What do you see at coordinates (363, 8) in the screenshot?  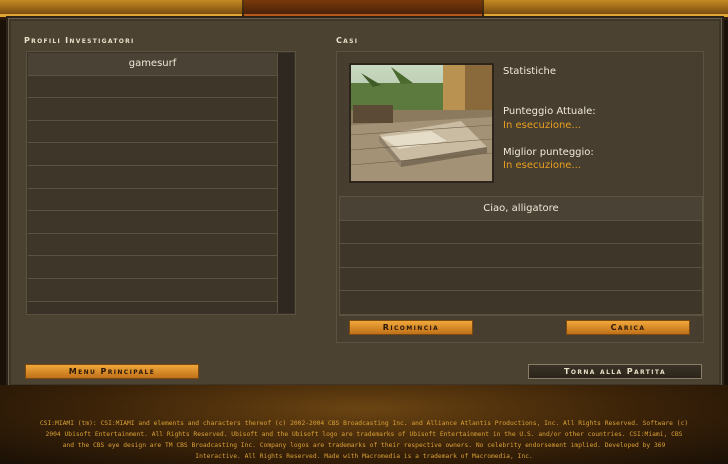 I see `top-tab-middle` at bounding box center [363, 8].